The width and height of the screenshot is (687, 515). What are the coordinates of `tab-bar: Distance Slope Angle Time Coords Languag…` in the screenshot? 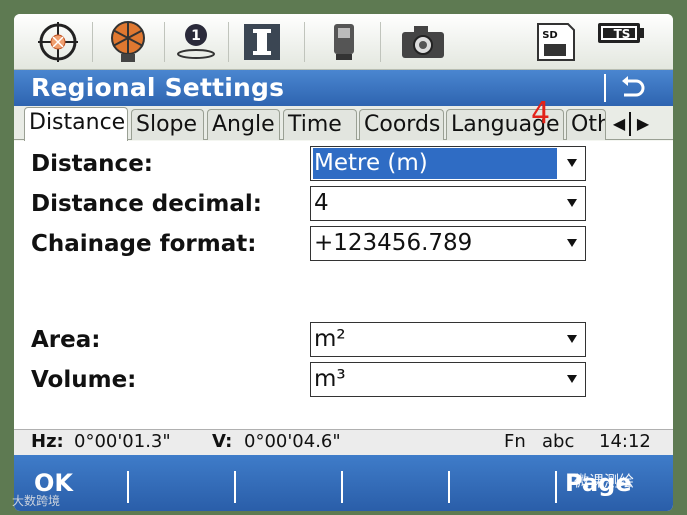 It's located at (343, 123).